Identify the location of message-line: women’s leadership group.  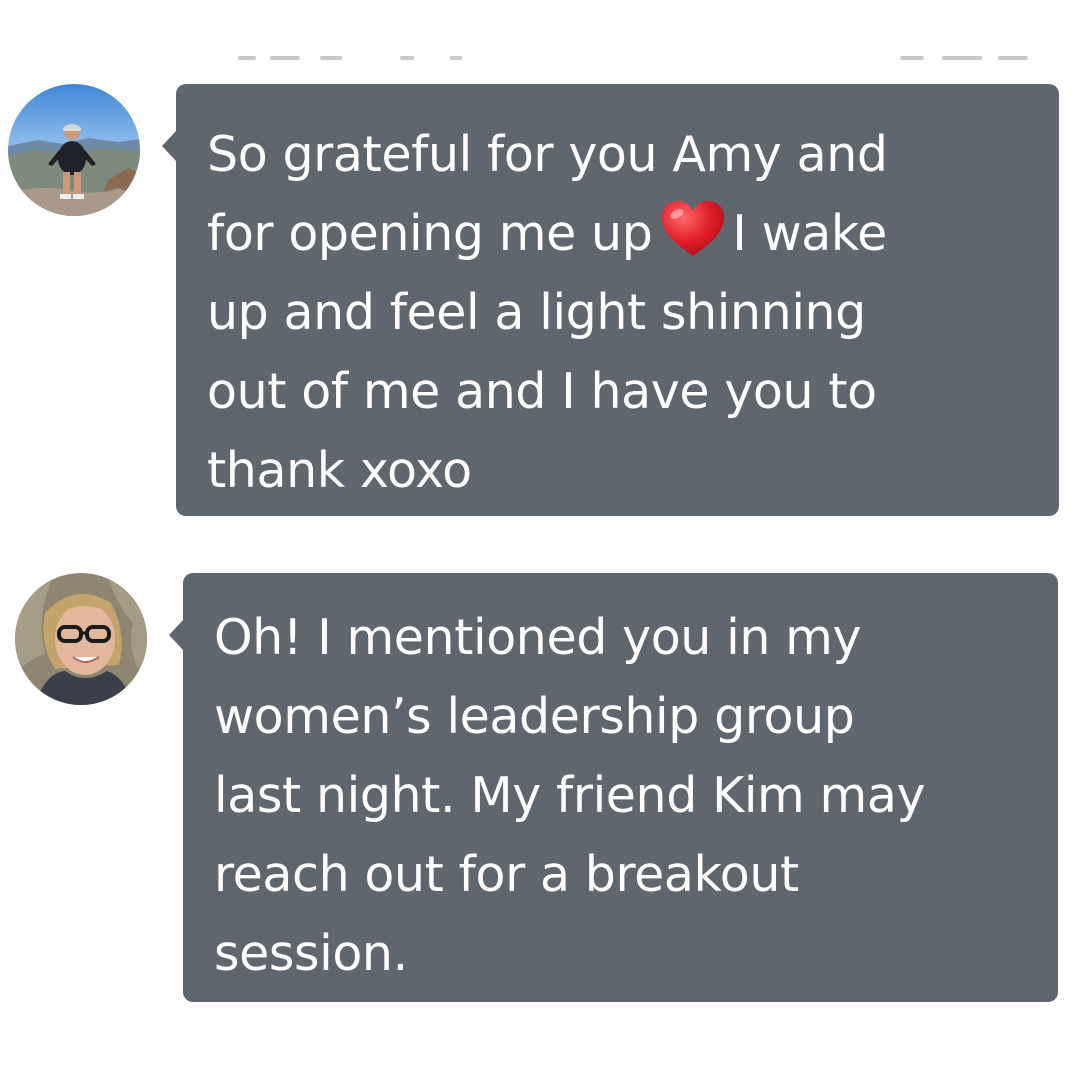
(534, 716).